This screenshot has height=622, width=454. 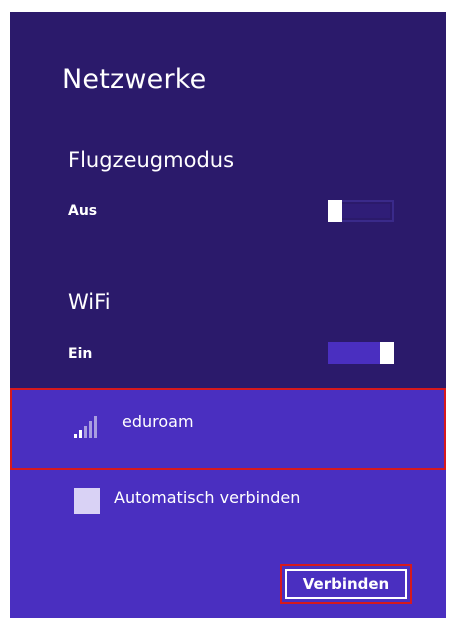 What do you see at coordinates (83, 211) in the screenshot?
I see `airplane-mode-state: Aus` at bounding box center [83, 211].